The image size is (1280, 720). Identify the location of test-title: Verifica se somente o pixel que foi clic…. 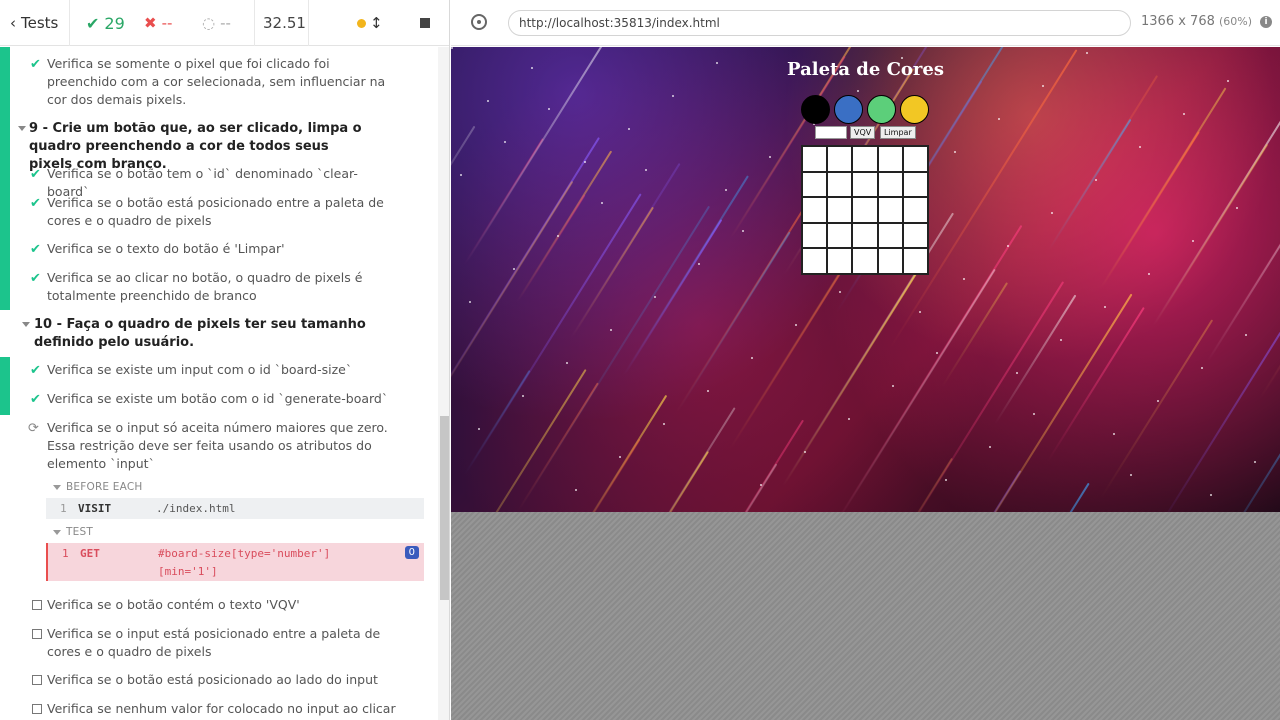
(216, 81).